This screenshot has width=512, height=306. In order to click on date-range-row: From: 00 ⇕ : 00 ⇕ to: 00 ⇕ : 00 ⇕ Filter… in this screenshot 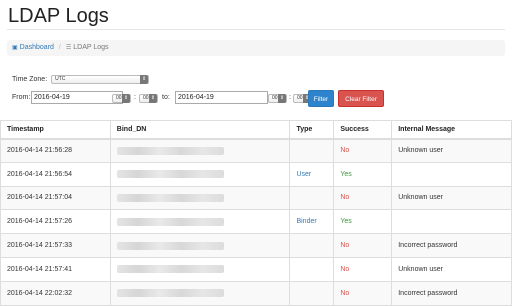, I will do `click(202, 98)`.